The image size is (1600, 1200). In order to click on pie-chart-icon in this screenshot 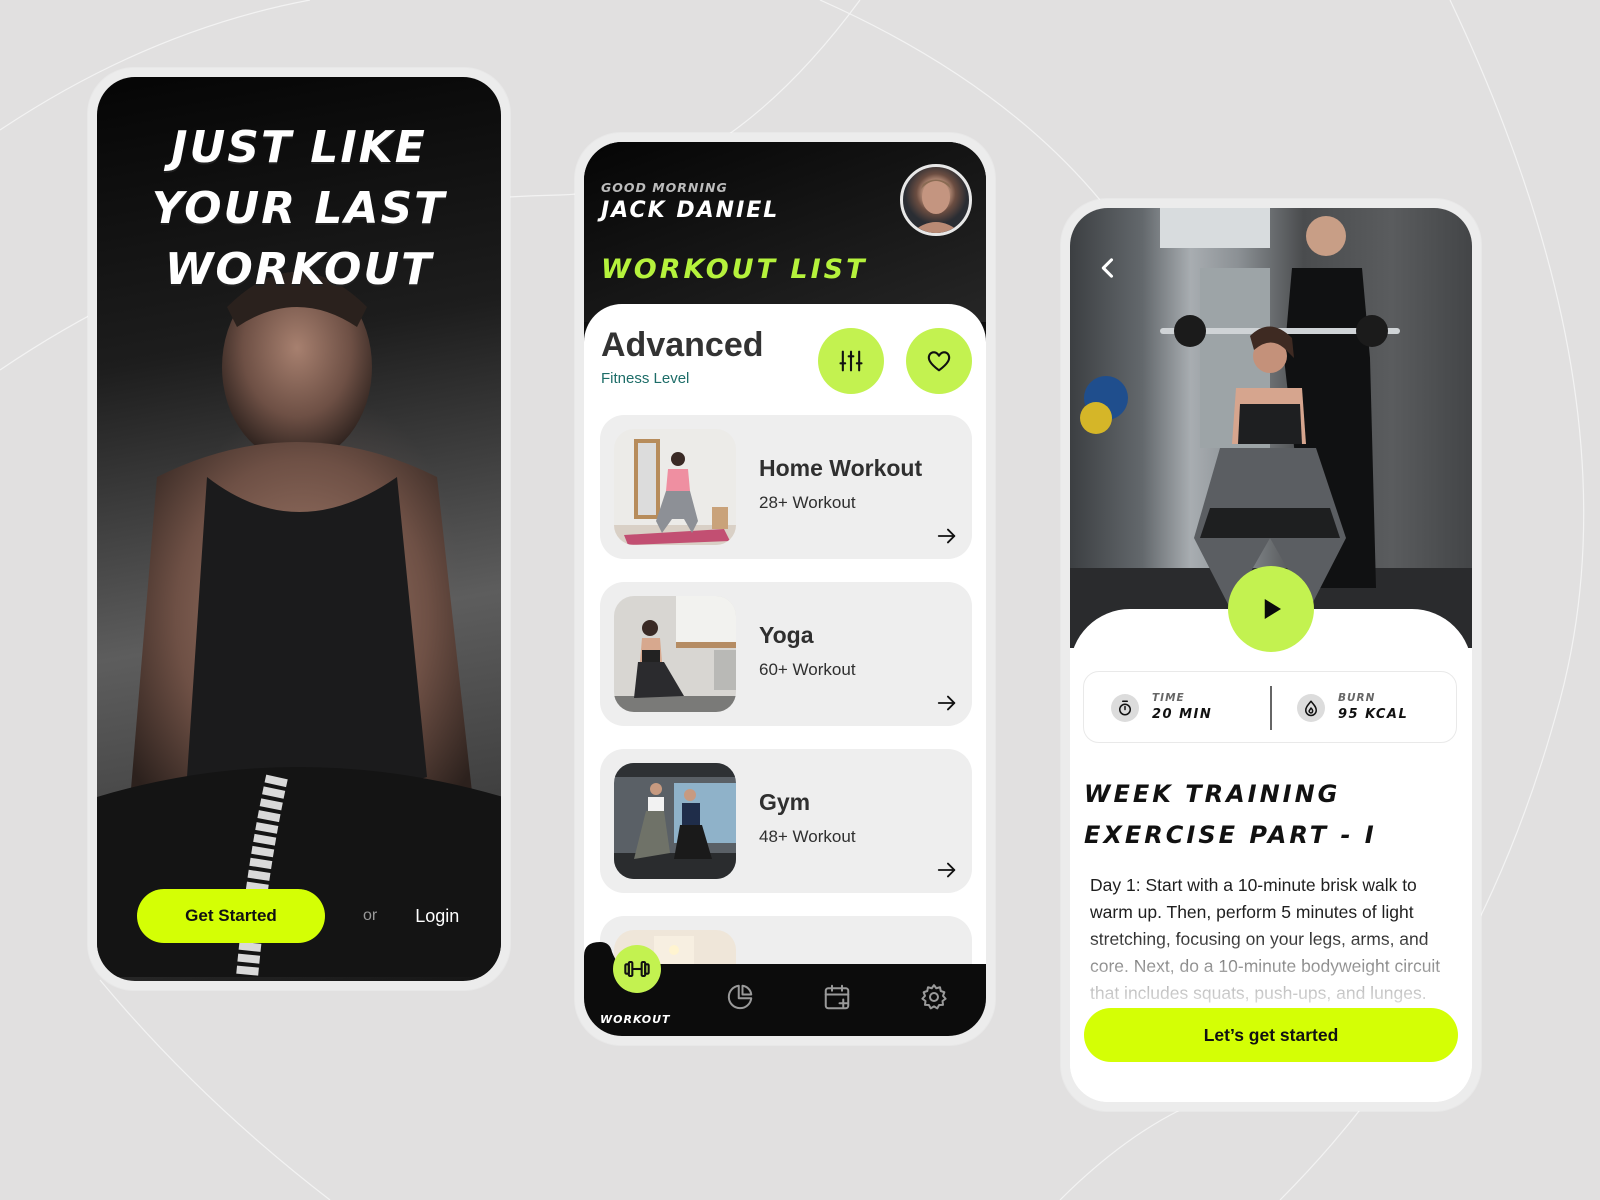, I will do `click(740, 997)`.